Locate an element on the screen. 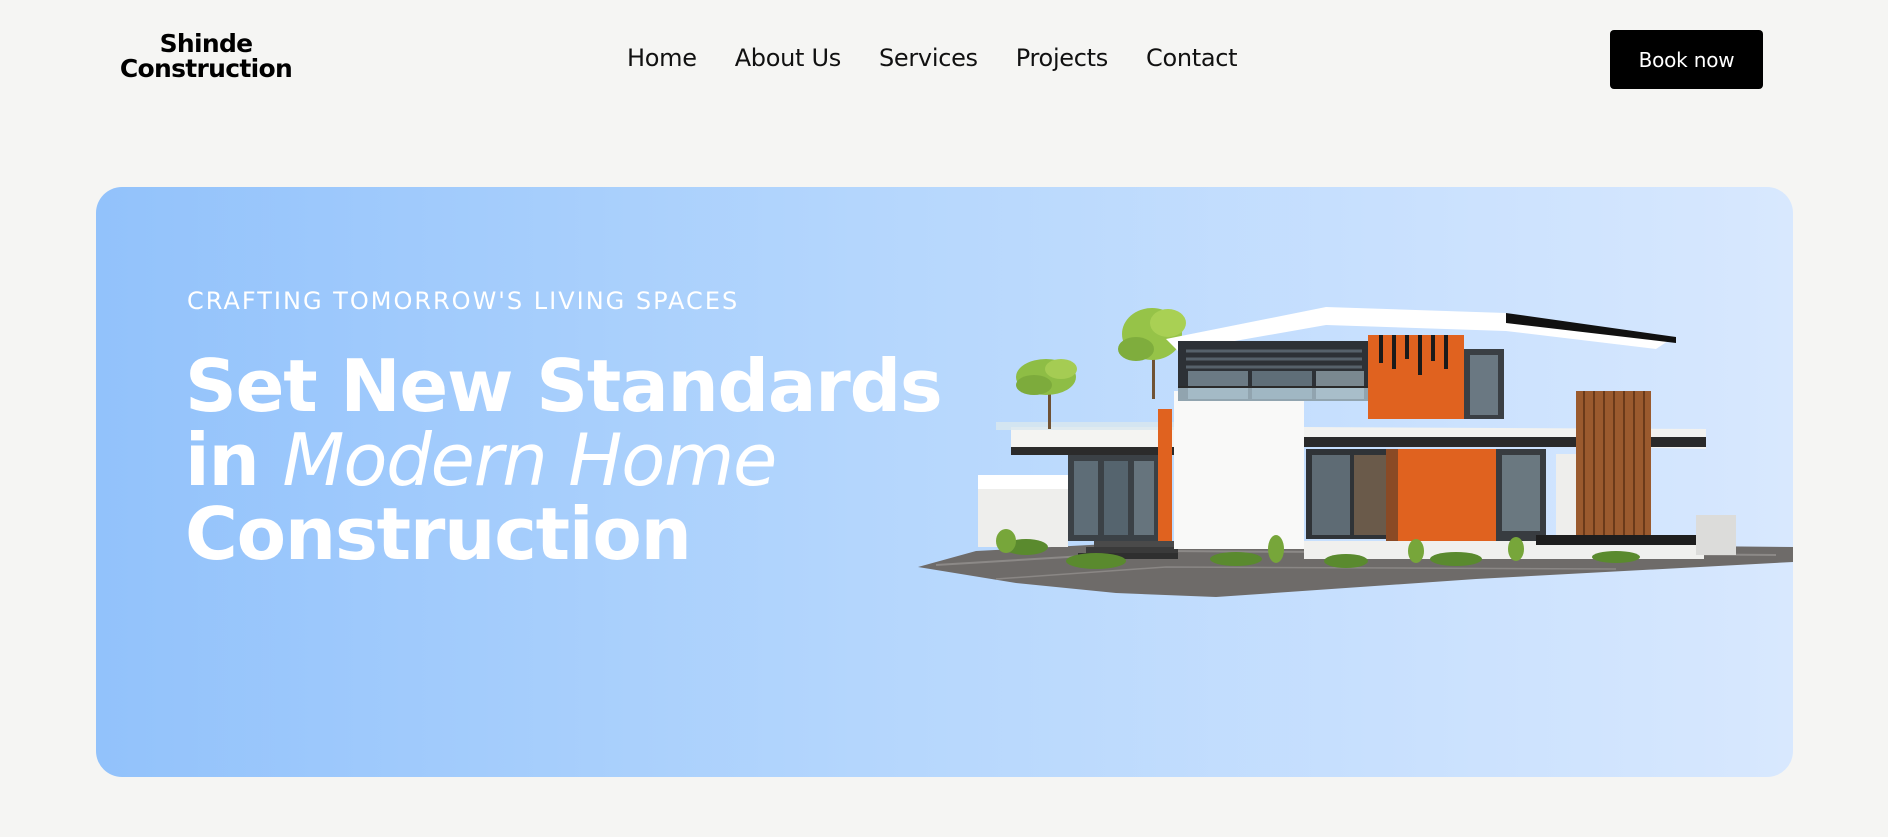 The image size is (1888, 837). site-logo: Shinde Construction is located at coordinates (206, 56).